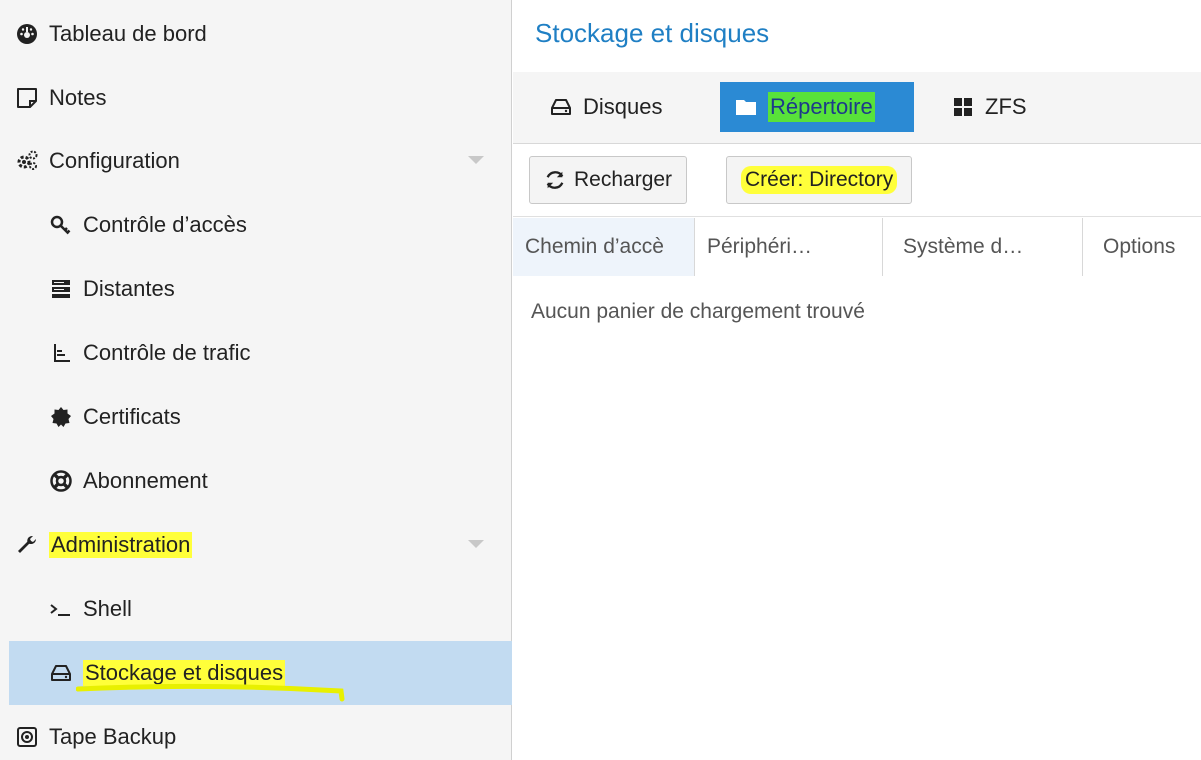  I want to click on create-label: Créer: Directory, so click(819, 180).